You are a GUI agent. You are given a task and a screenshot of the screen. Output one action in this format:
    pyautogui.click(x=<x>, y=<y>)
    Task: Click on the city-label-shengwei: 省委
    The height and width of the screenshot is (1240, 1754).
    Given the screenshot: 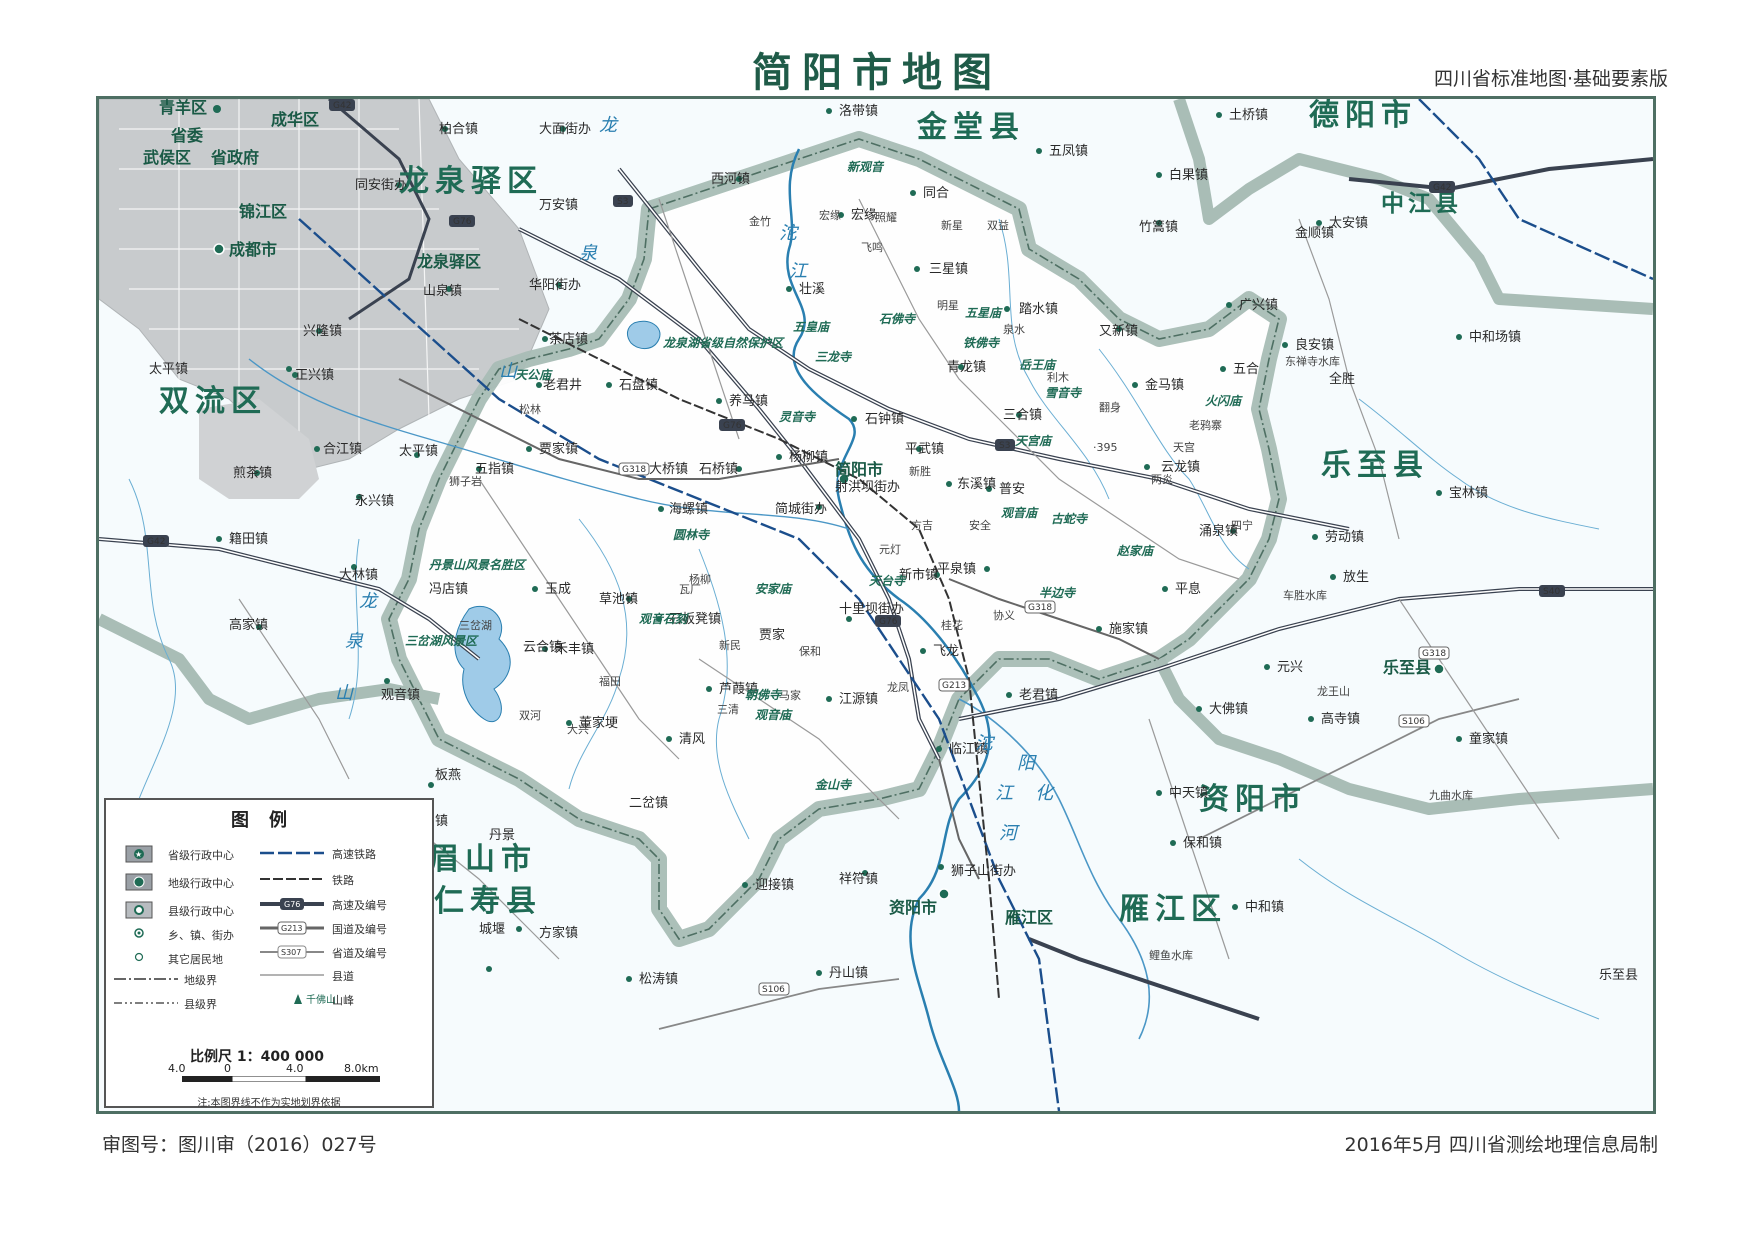 What is the action you would take?
    pyautogui.click(x=187, y=135)
    